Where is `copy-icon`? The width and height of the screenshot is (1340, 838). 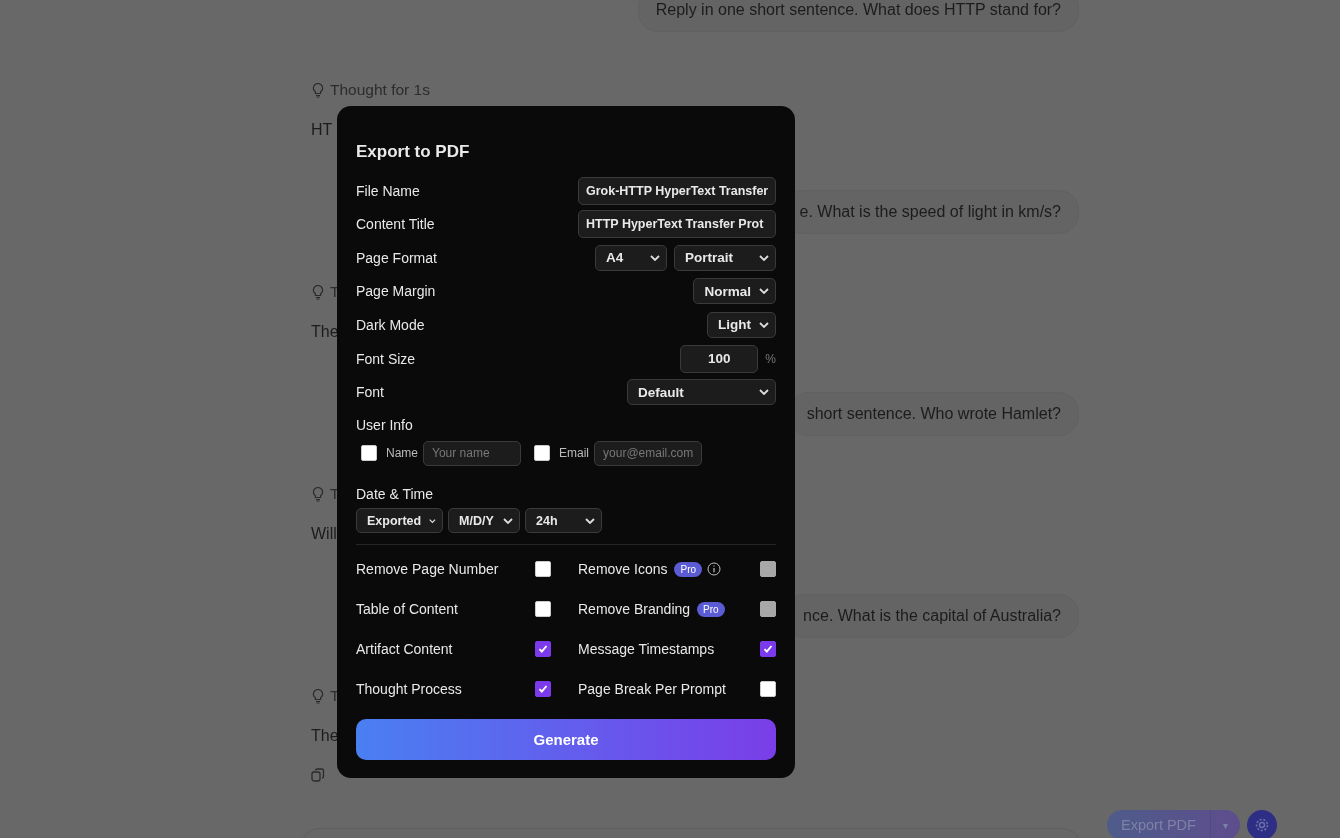
copy-icon is located at coordinates (318, 775).